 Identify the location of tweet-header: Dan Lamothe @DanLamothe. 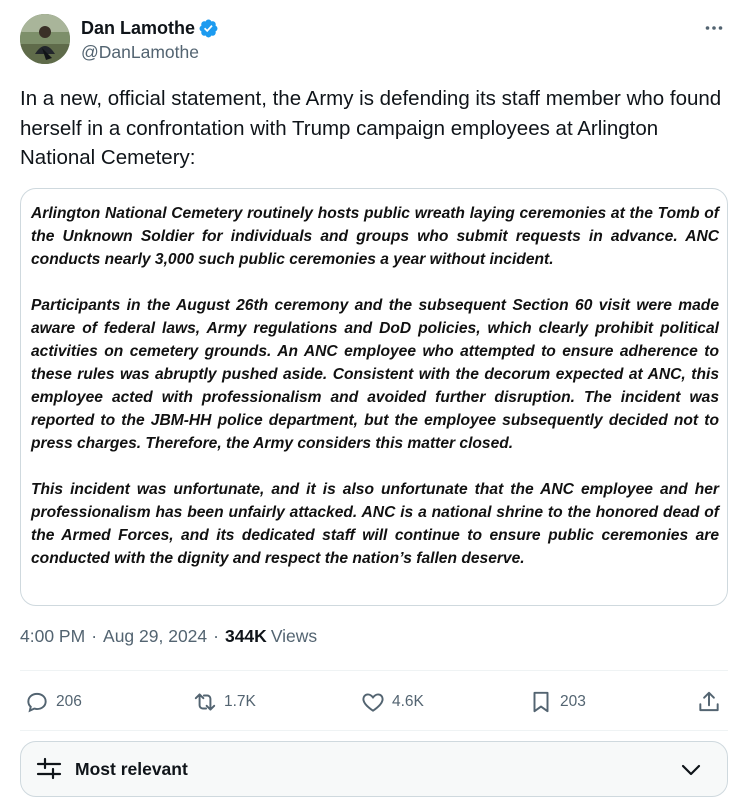
(374, 40).